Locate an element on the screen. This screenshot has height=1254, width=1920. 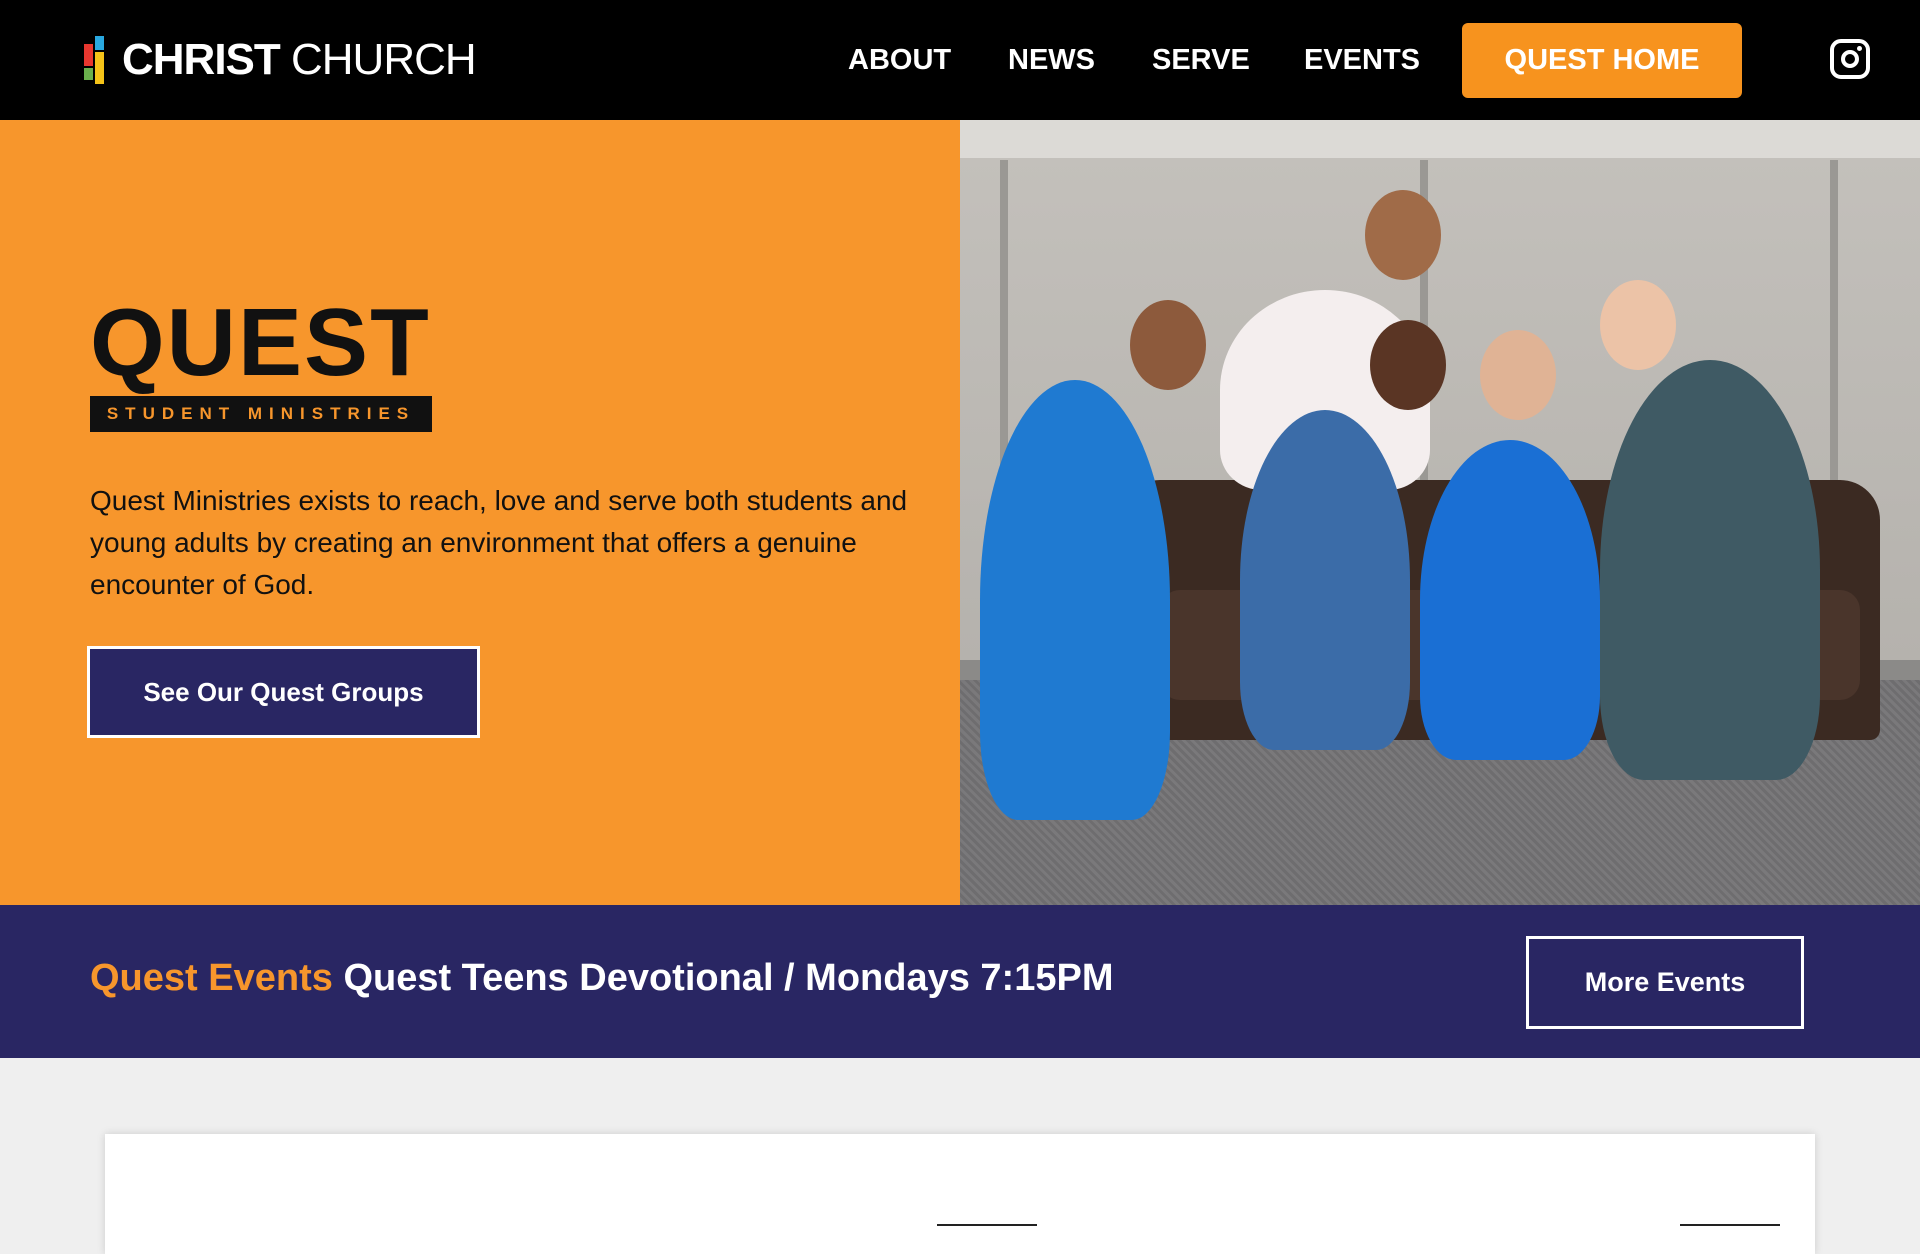
logo-wordmark: CHRIST CHURCH is located at coordinates (299, 59).